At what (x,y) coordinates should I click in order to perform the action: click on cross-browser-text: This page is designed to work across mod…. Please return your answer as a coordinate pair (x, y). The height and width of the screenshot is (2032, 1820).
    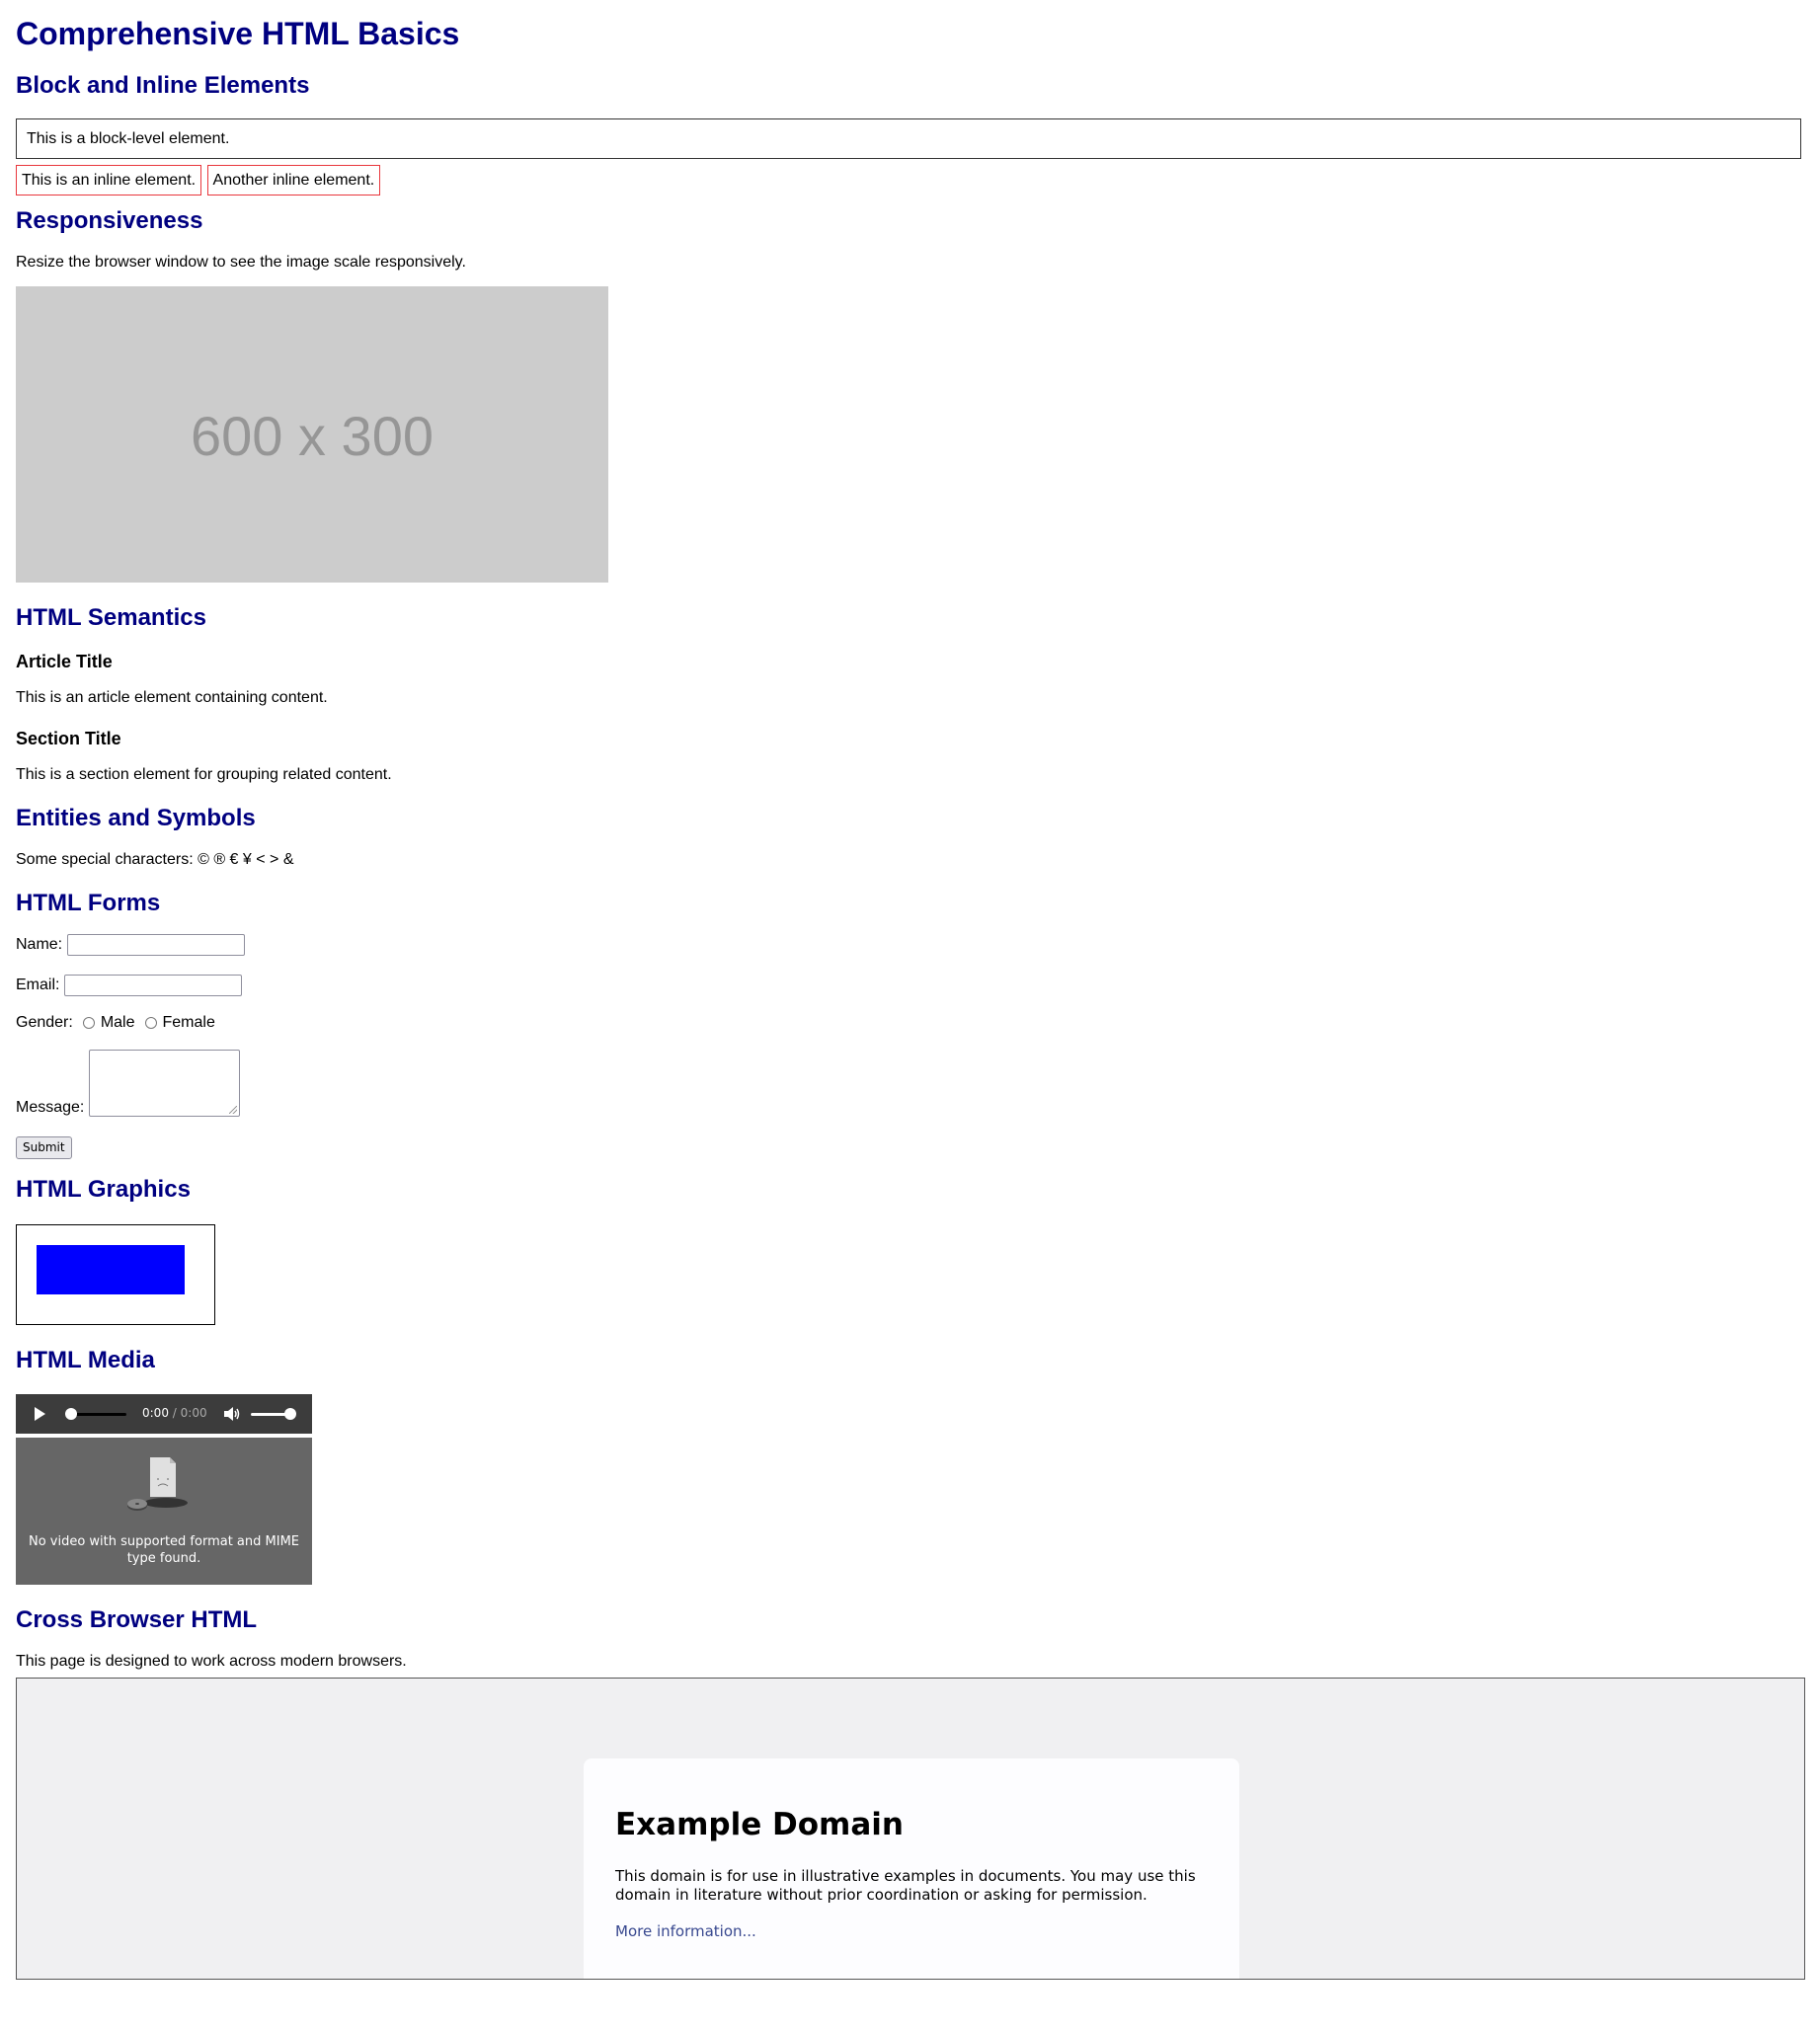
    Looking at the image, I should click on (211, 1661).